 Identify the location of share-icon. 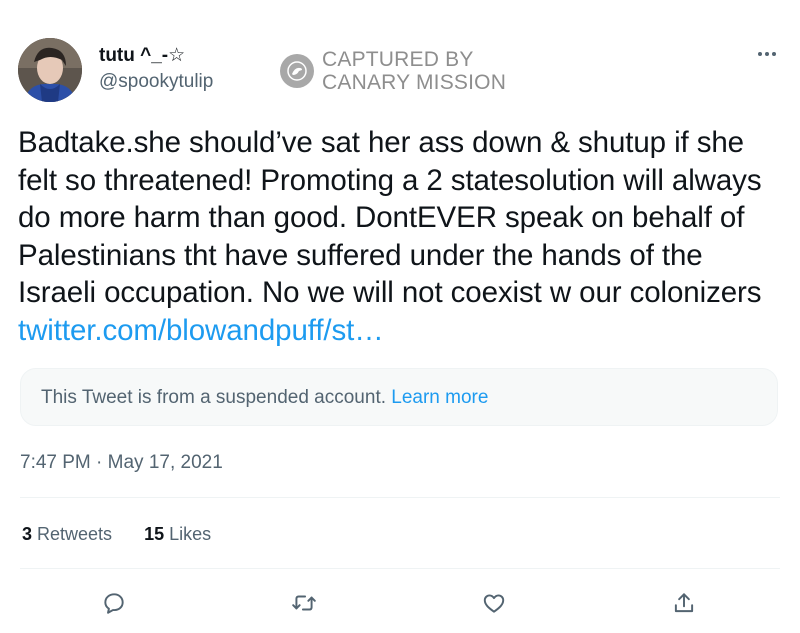
(684, 603).